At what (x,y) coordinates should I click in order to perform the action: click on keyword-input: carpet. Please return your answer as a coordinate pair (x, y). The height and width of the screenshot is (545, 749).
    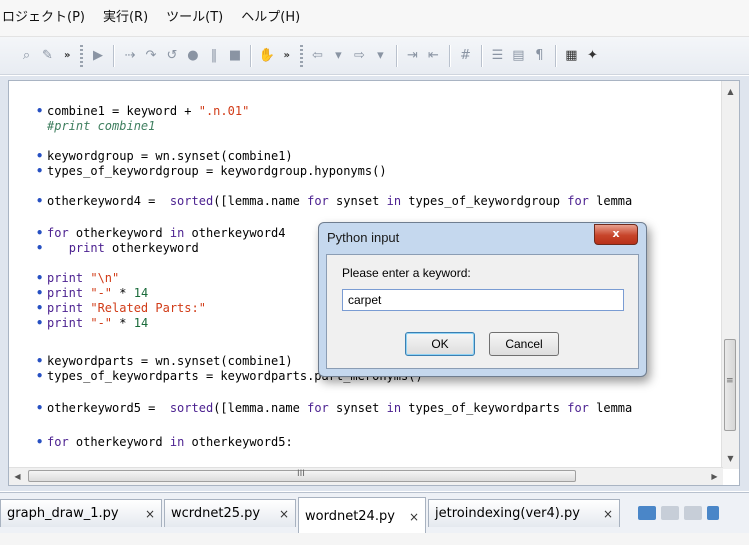
    Looking at the image, I should click on (483, 300).